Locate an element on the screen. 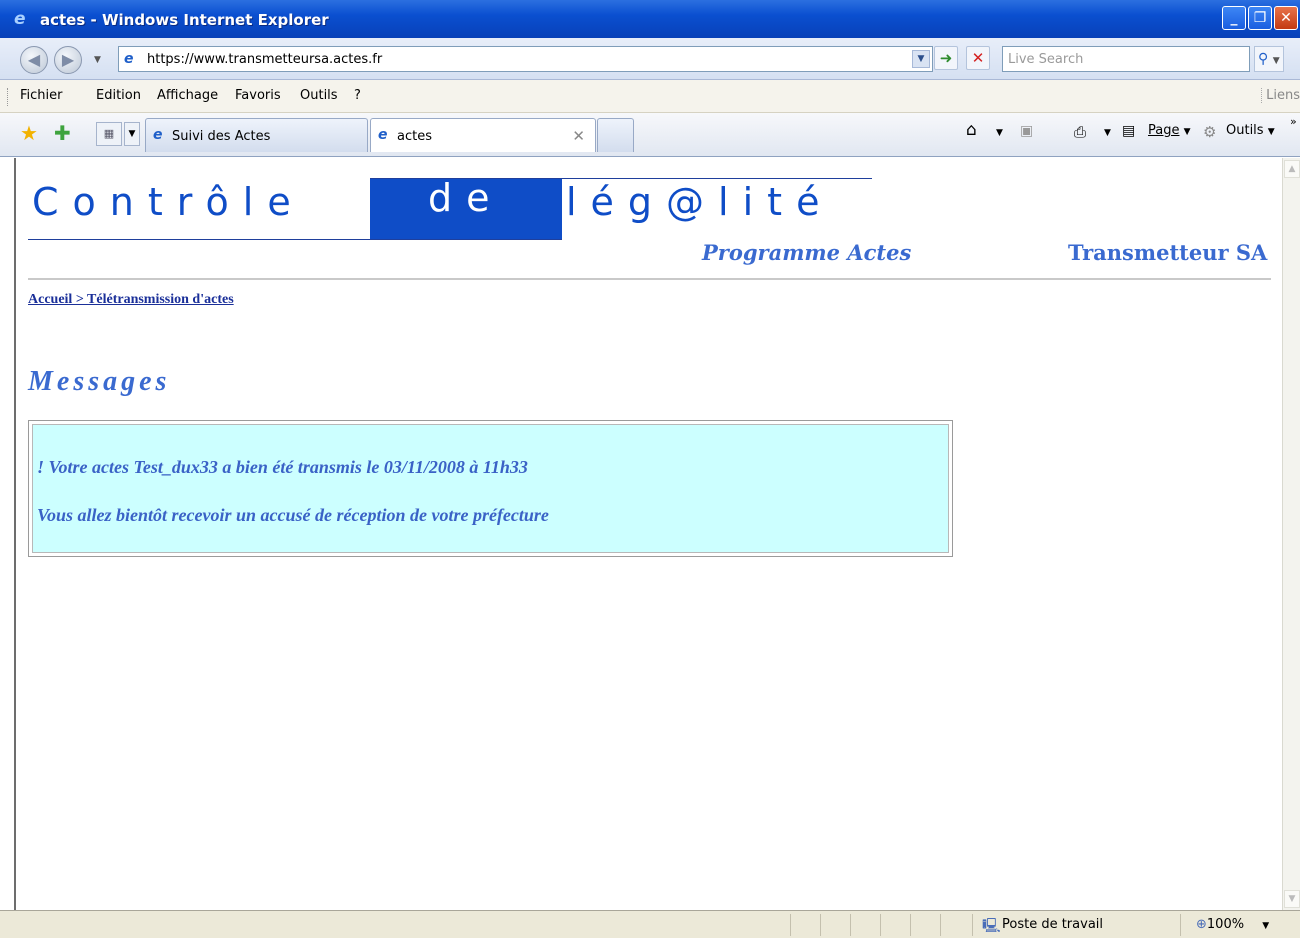 The width and height of the screenshot is (1300, 939). scroll-down-icon: ▼ is located at coordinates (1292, 899).